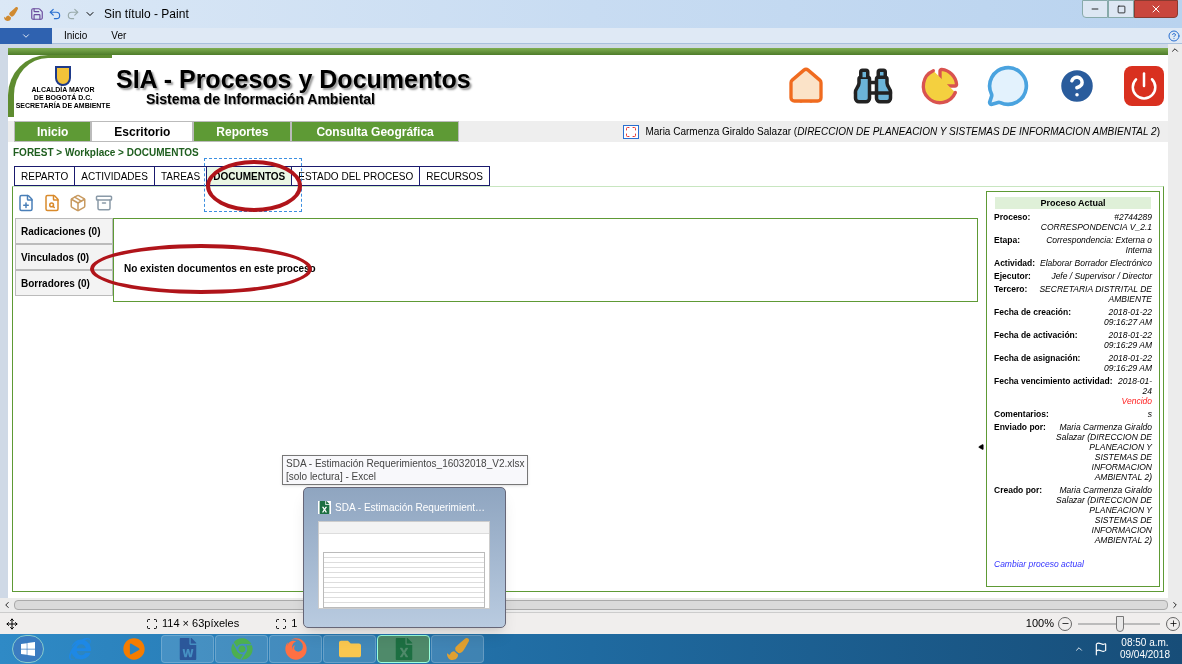  I want to click on zoom-slider-thumb, so click(1120, 623).